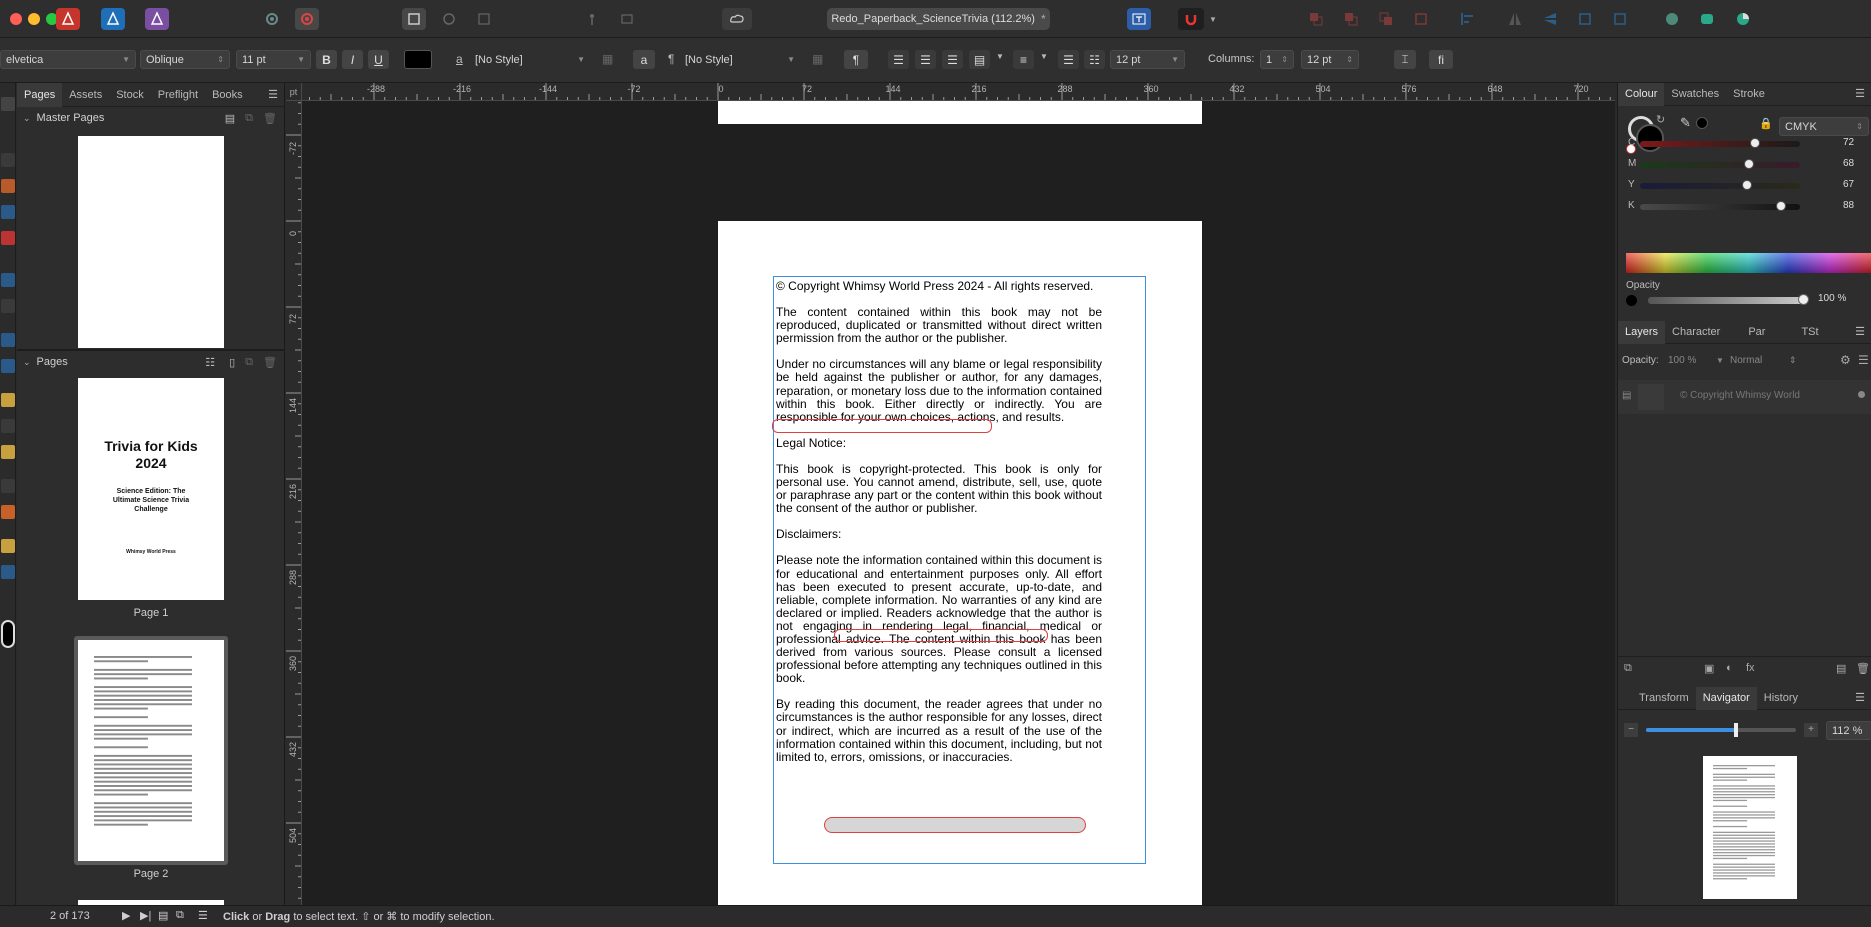 The width and height of the screenshot is (1871, 927). Describe the element at coordinates (8, 280) in the screenshot. I see `shape-tool-icon` at that location.